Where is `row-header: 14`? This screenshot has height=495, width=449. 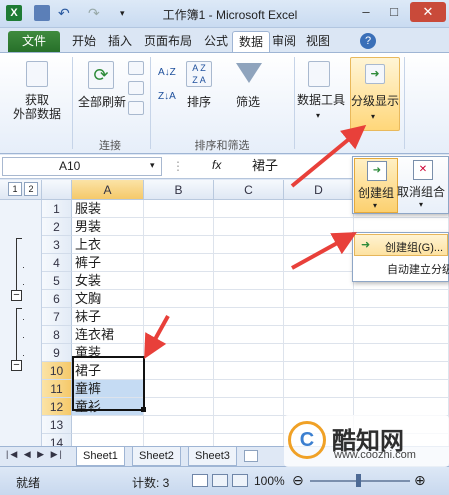
row-header: 14 is located at coordinates (57, 440).